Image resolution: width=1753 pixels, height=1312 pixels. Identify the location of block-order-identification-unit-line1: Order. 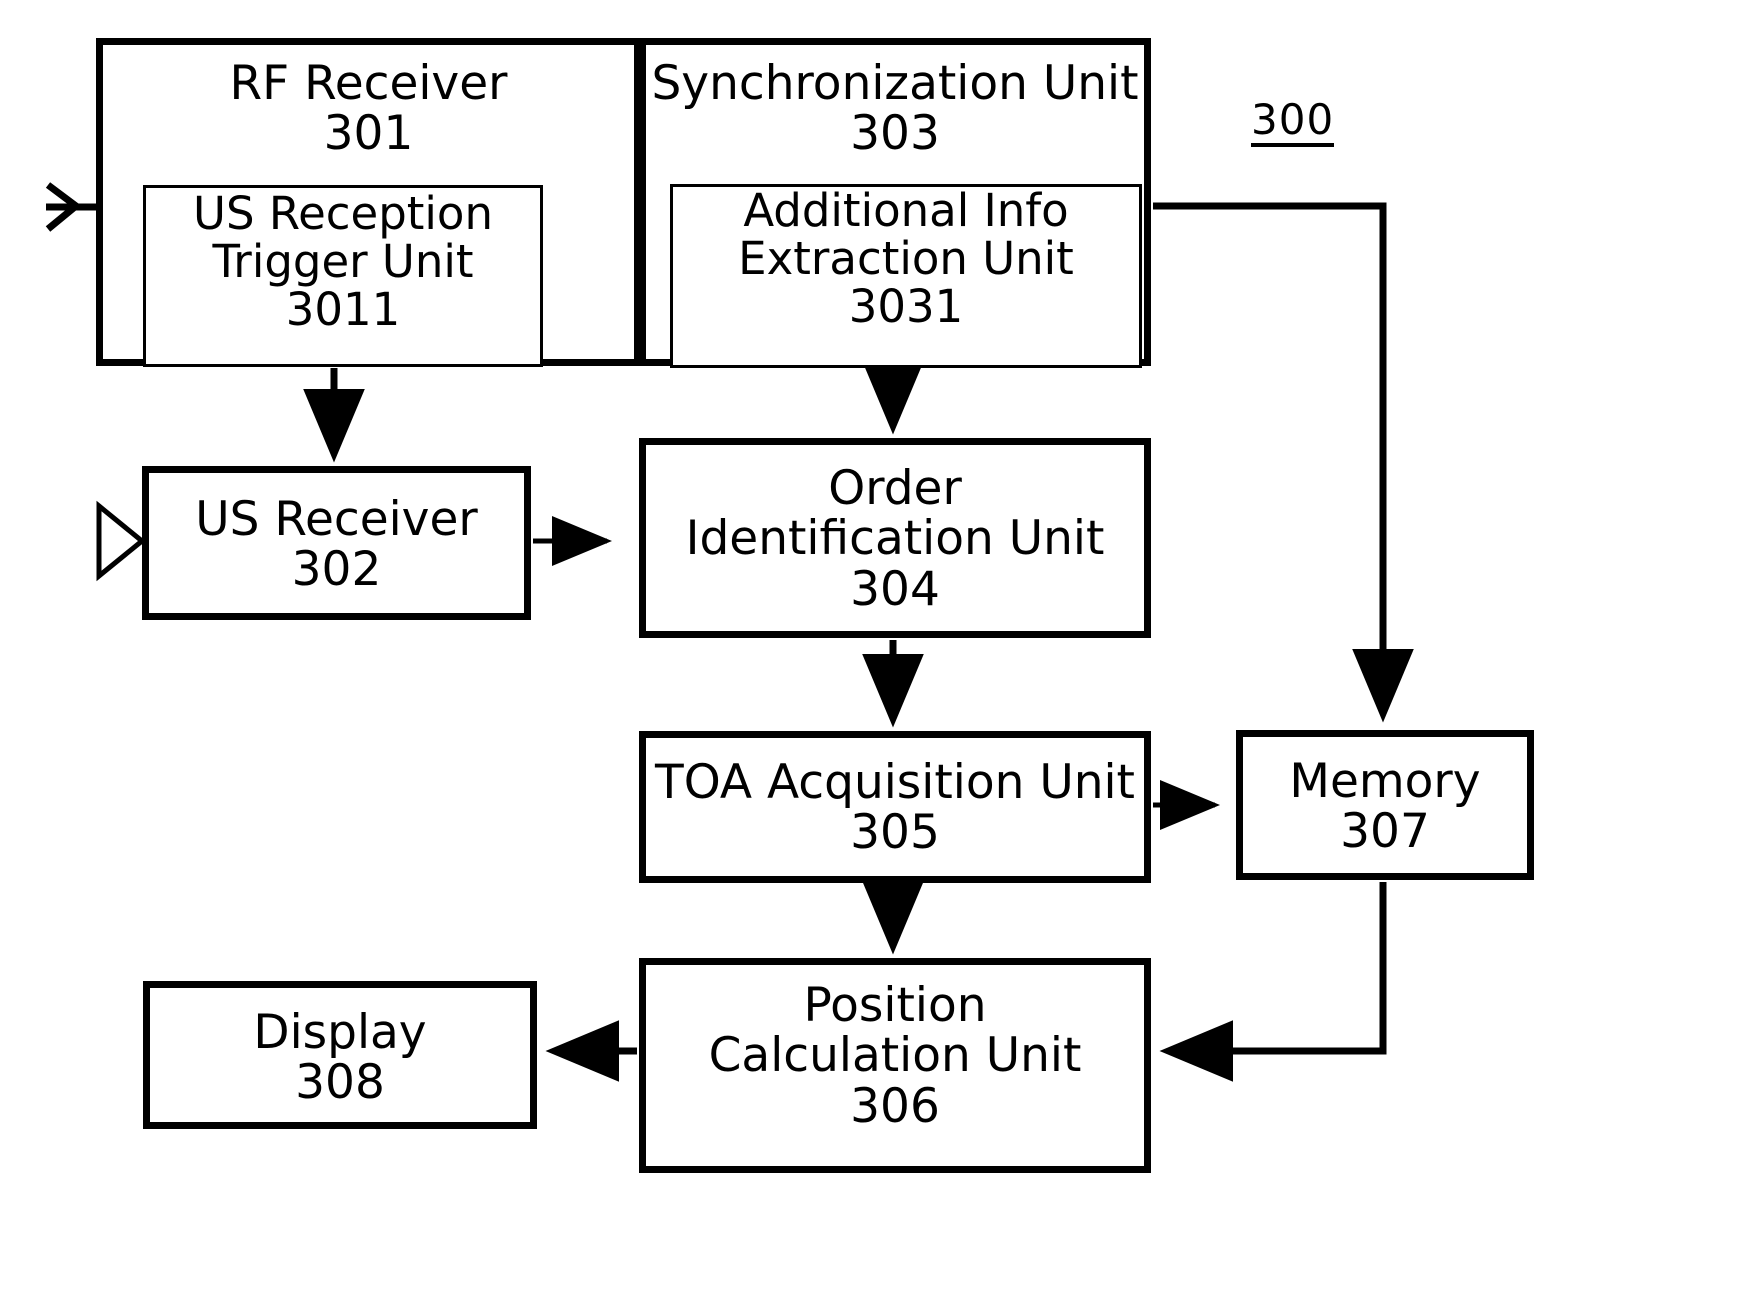
(895, 488).